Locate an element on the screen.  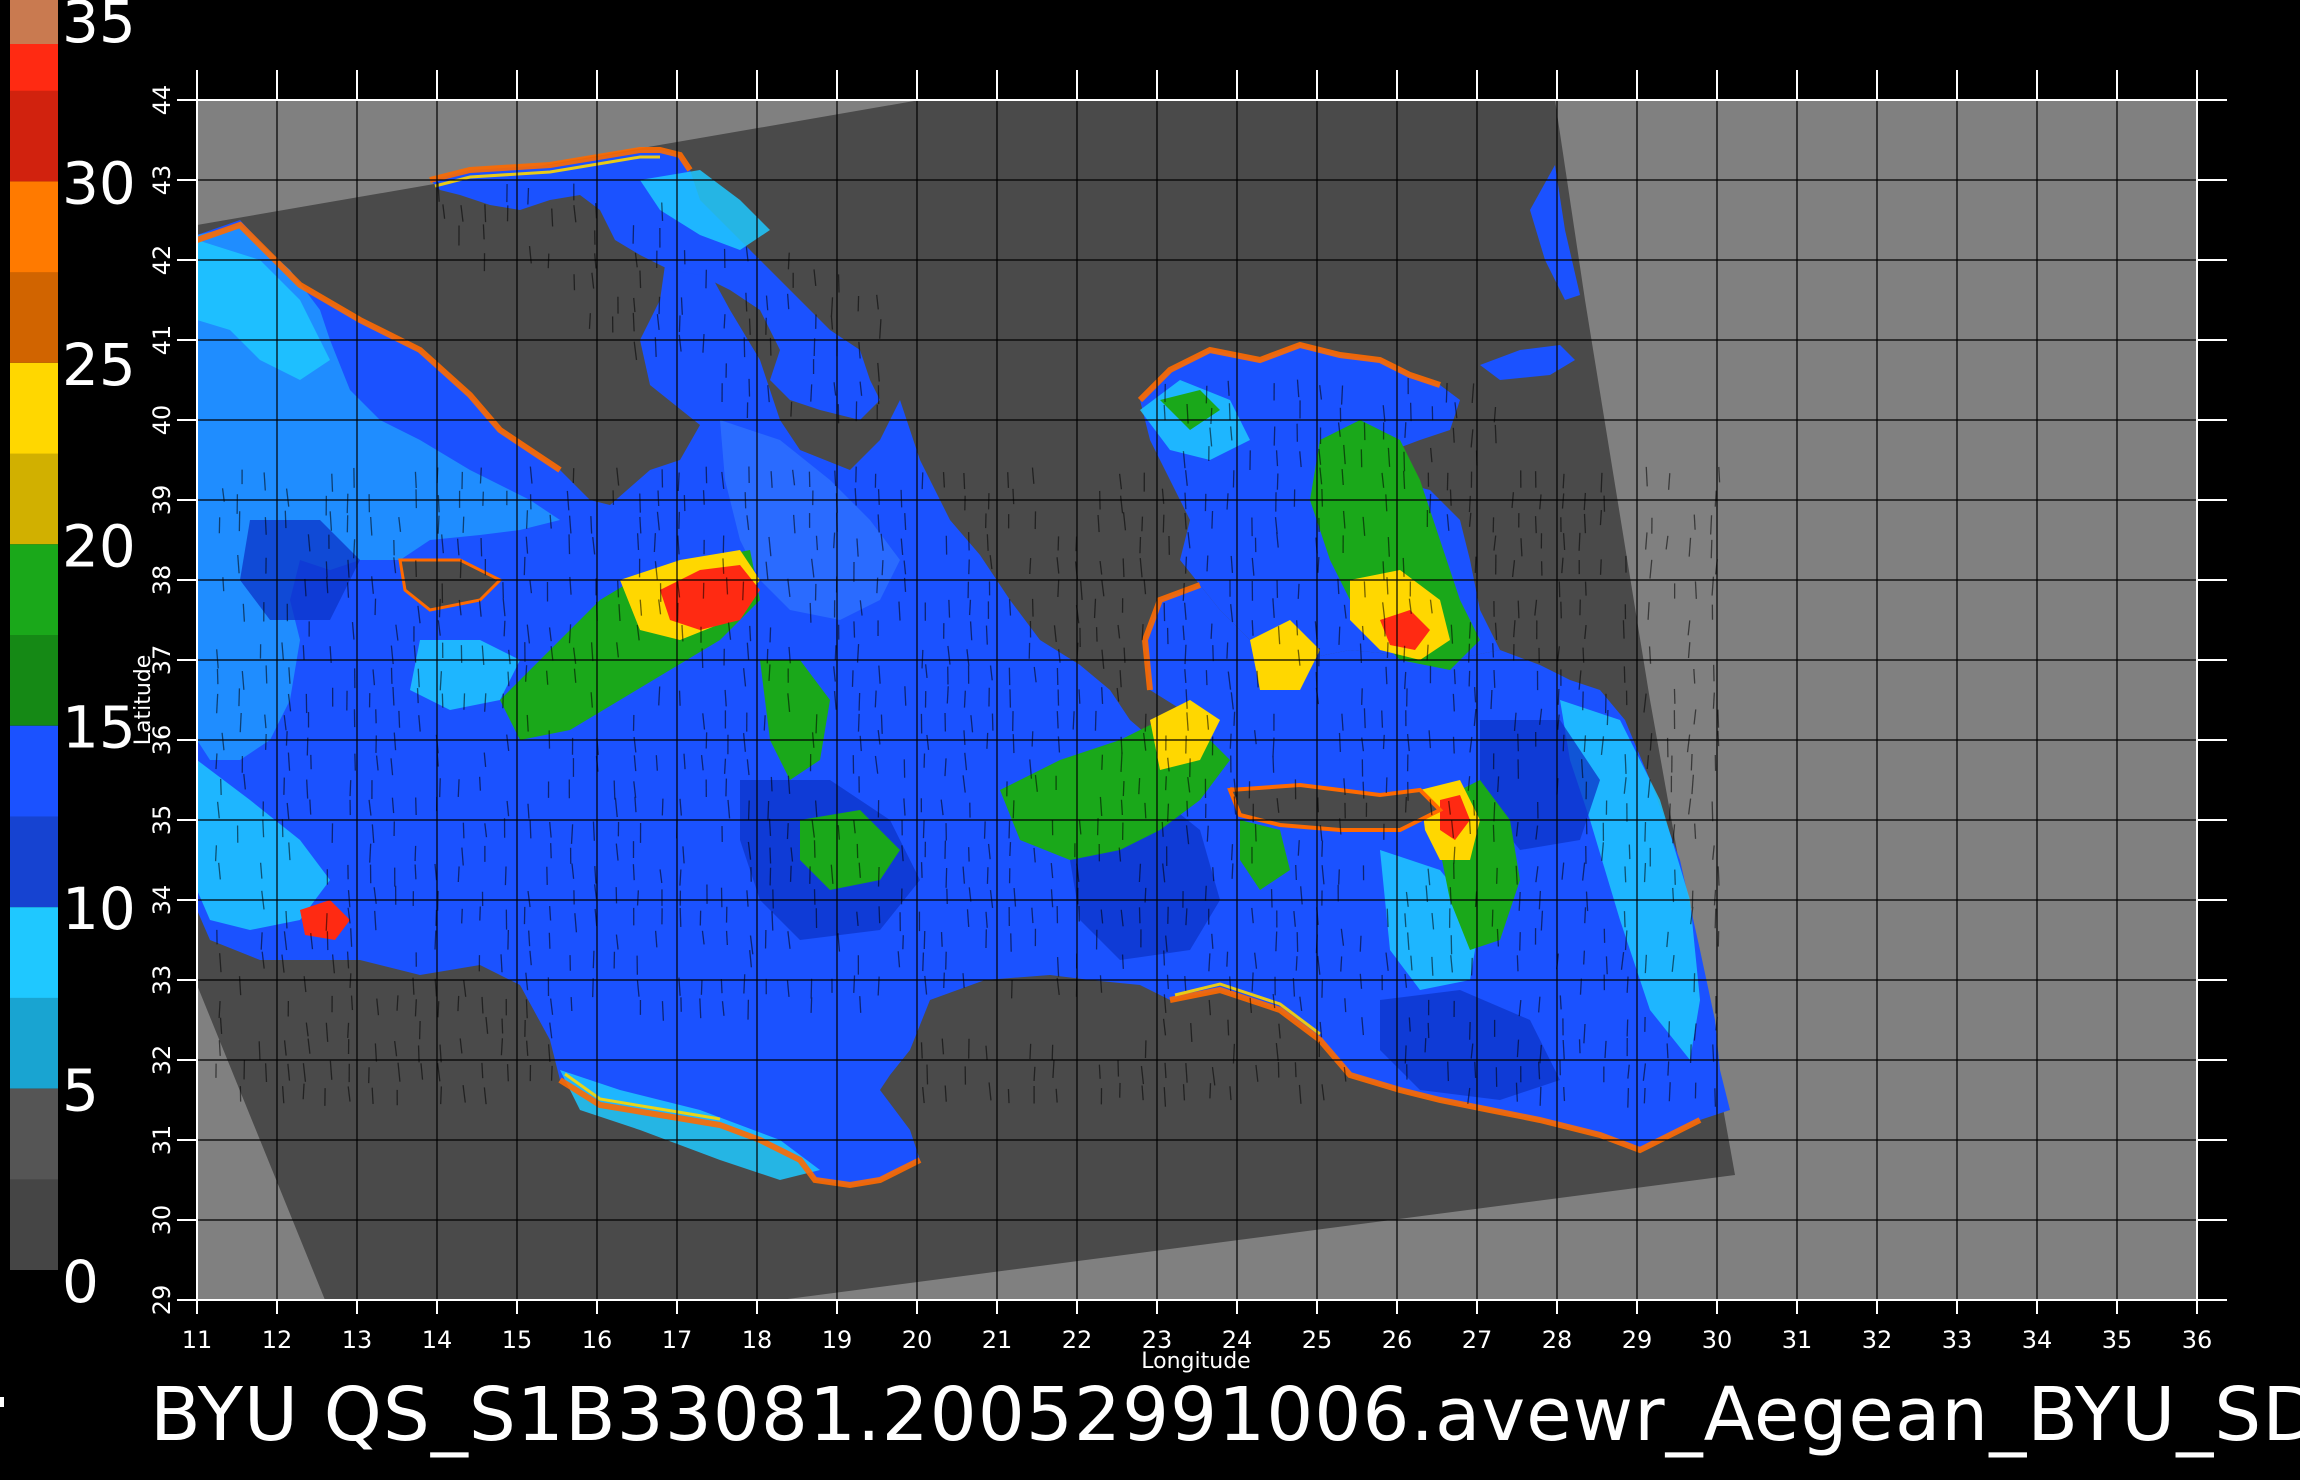
y-tick-label: 44 is located at coordinates (162, 100).